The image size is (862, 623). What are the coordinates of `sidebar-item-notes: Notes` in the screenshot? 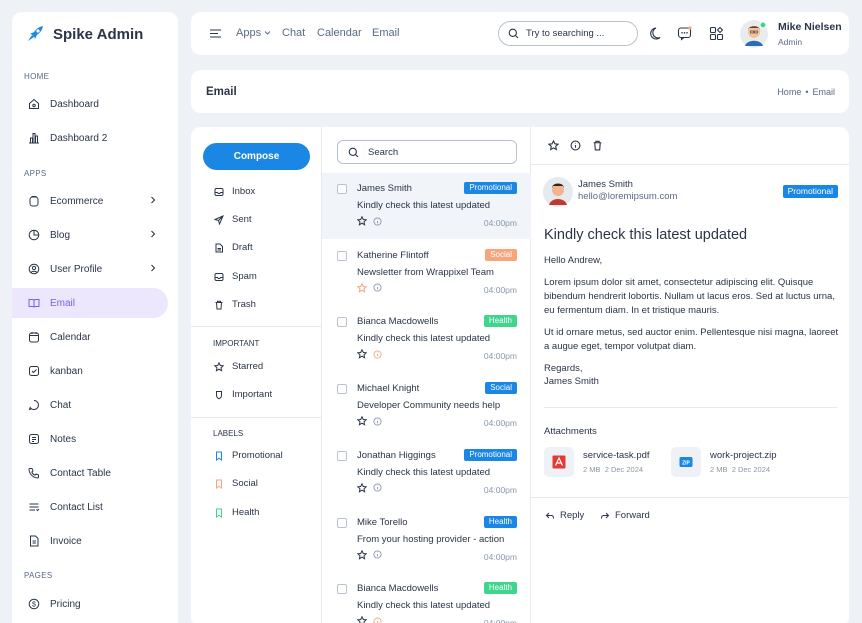 It's located at (90, 439).